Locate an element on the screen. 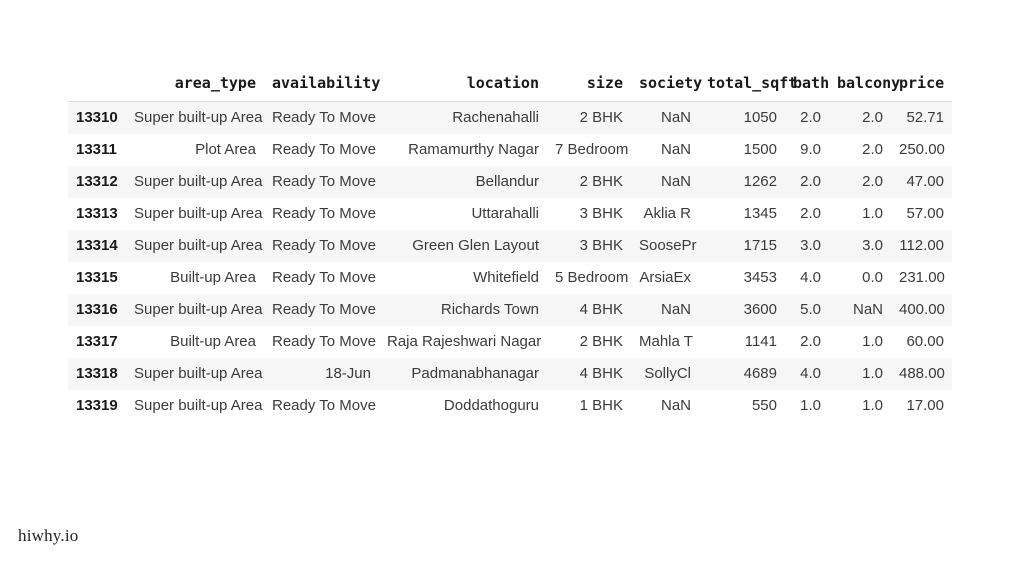 This screenshot has width=1024, height=576. cell-bath: 1.0 is located at coordinates (810, 405).